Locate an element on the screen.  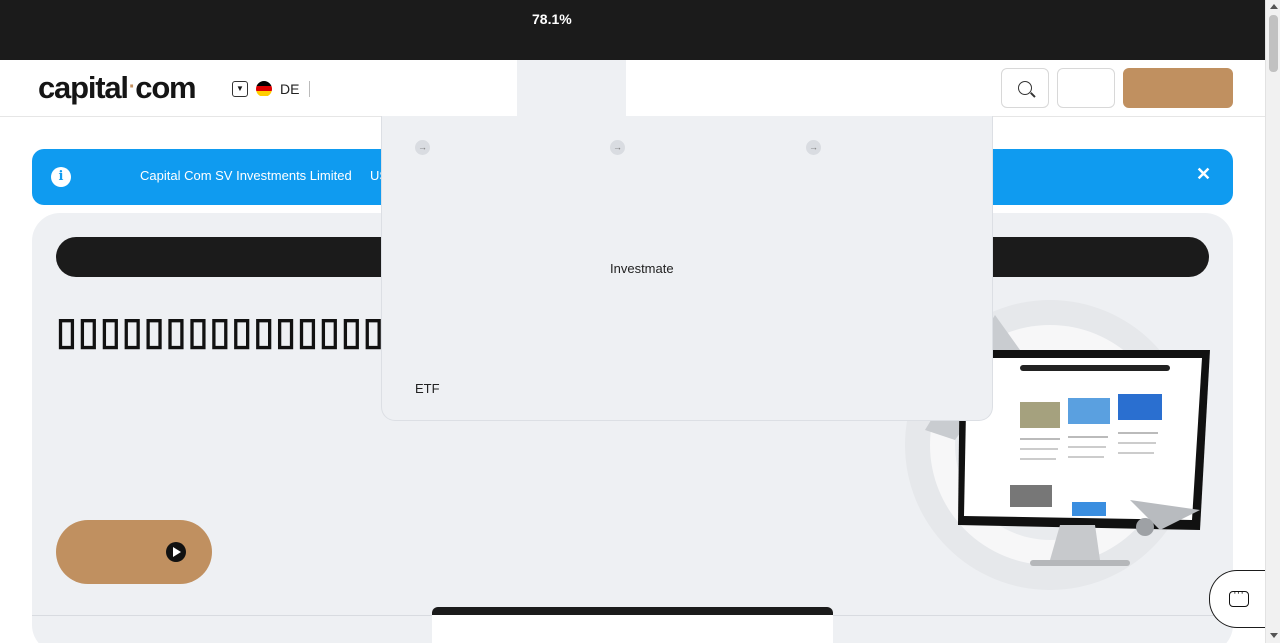
loading-percent: 78.1% is located at coordinates (552, 19).